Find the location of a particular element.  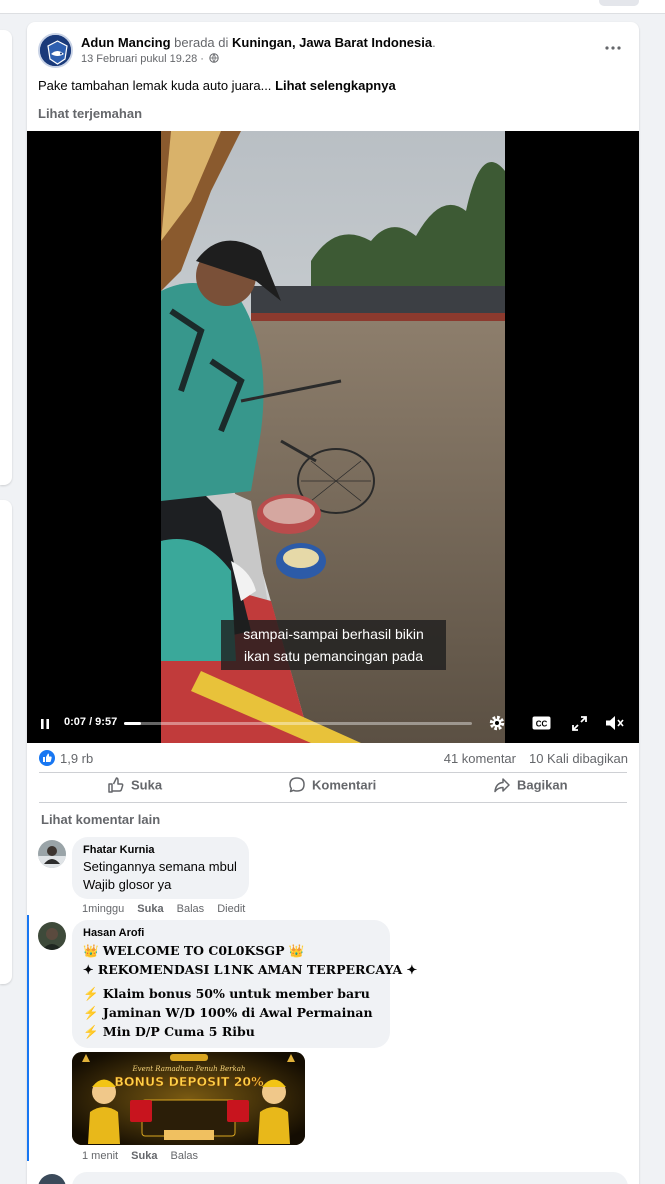

more-options-button is located at coordinates (613, 48).